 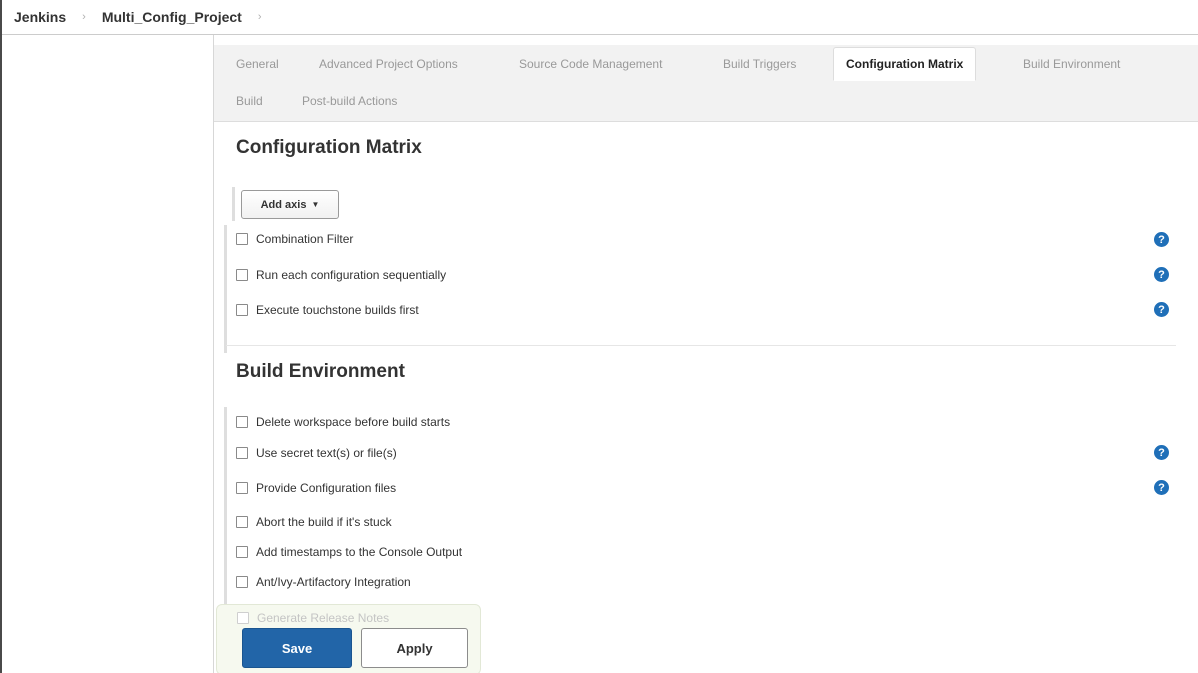 I want to click on option-label: Add timestamps to the Console Output, so click(x=359, y=552).